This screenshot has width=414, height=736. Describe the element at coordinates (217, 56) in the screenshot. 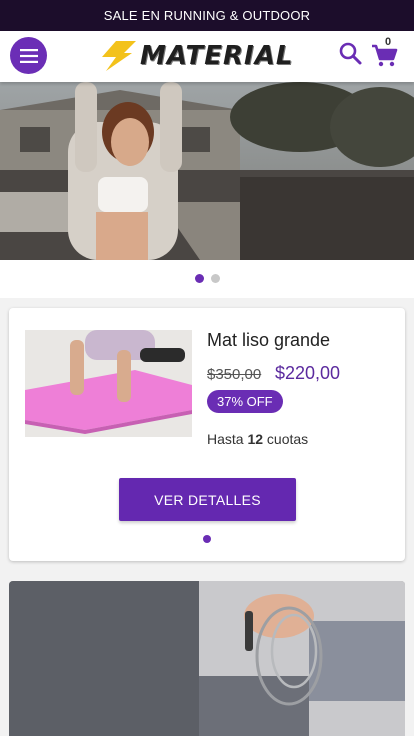

I see `brand-name: MATERIAL` at that location.